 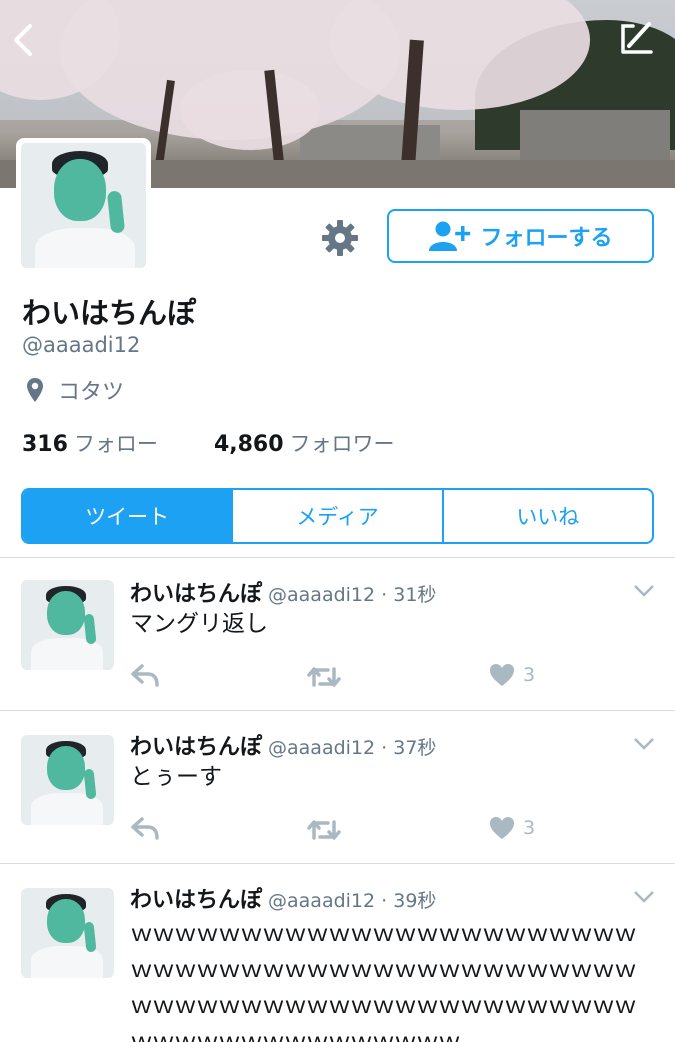 What do you see at coordinates (208, 443) in the screenshot?
I see `profile-stats: 316 フォロー 4,860 フォロワー` at bounding box center [208, 443].